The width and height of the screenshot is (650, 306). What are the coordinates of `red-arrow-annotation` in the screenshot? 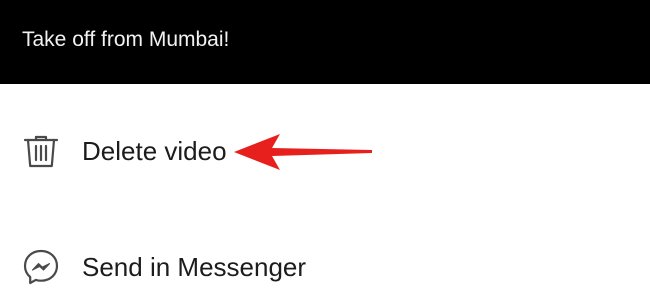 It's located at (303, 151).